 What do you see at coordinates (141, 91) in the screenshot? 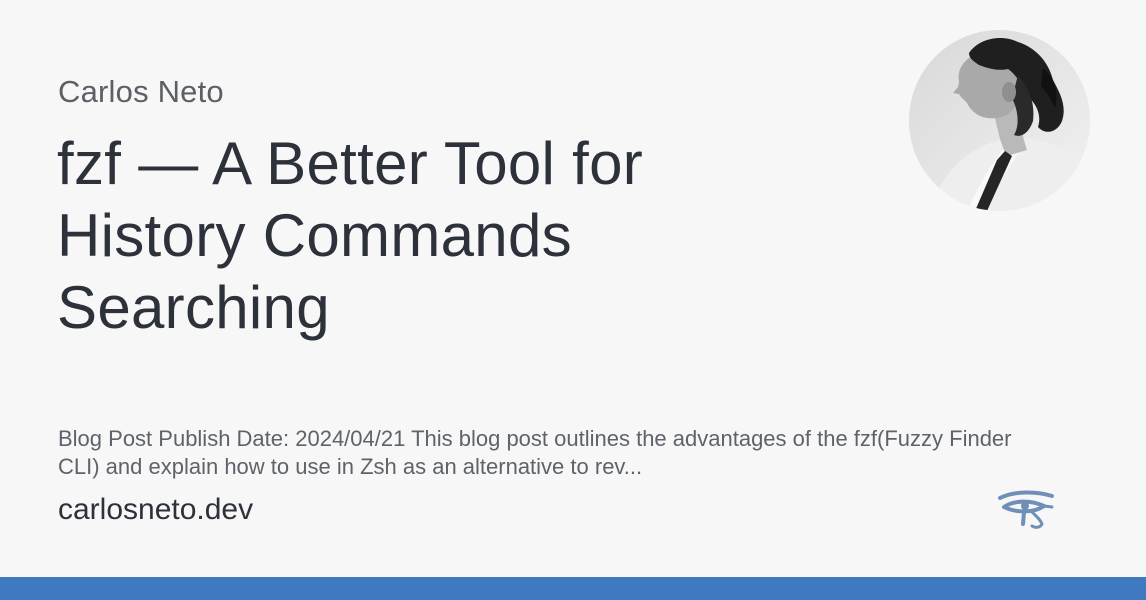
I see `author-name: Carlos Neto` at bounding box center [141, 91].